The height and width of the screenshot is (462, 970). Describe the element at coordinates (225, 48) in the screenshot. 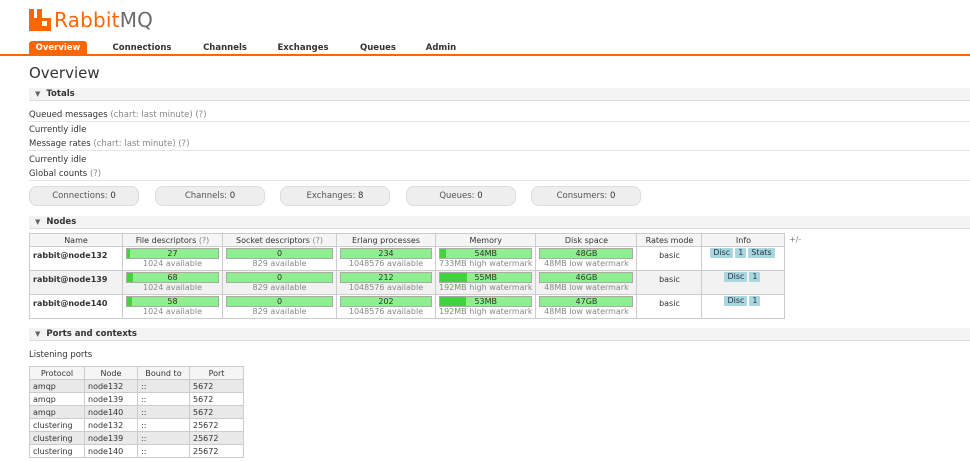

I see `tab-channels: Channels` at that location.